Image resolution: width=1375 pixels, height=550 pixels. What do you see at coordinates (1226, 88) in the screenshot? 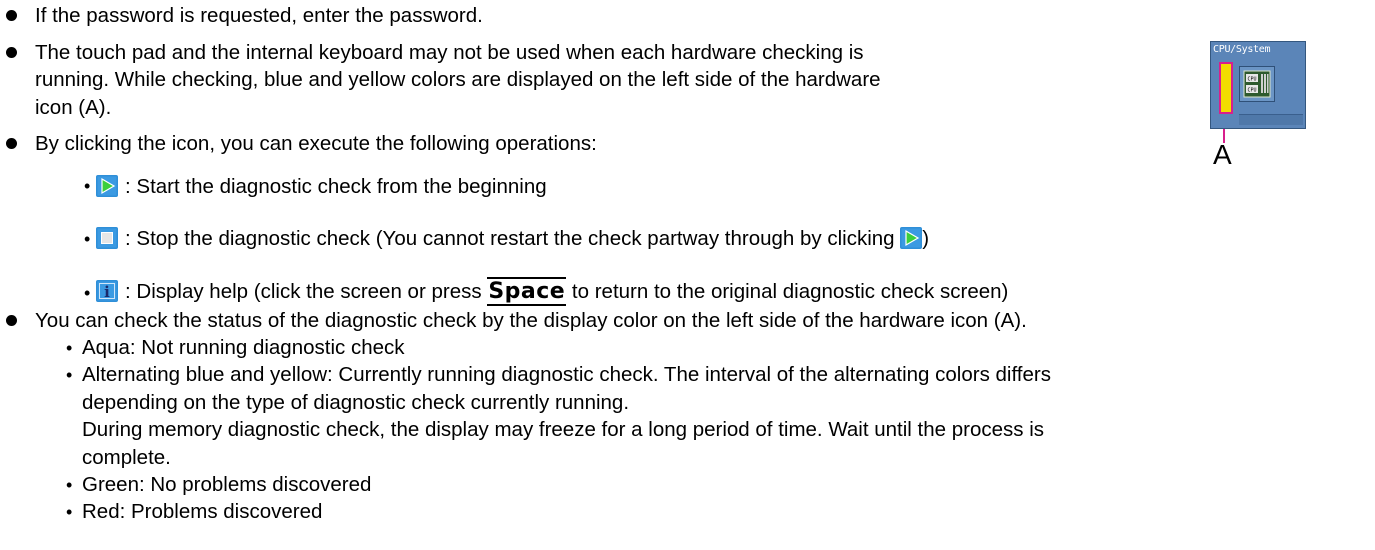
I see `status-color-bar` at bounding box center [1226, 88].